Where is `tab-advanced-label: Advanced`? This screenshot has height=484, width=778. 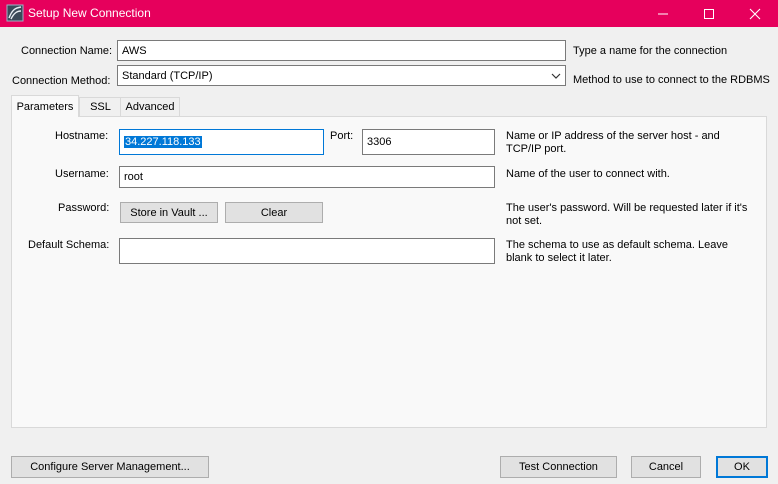 tab-advanced-label: Advanced is located at coordinates (150, 107).